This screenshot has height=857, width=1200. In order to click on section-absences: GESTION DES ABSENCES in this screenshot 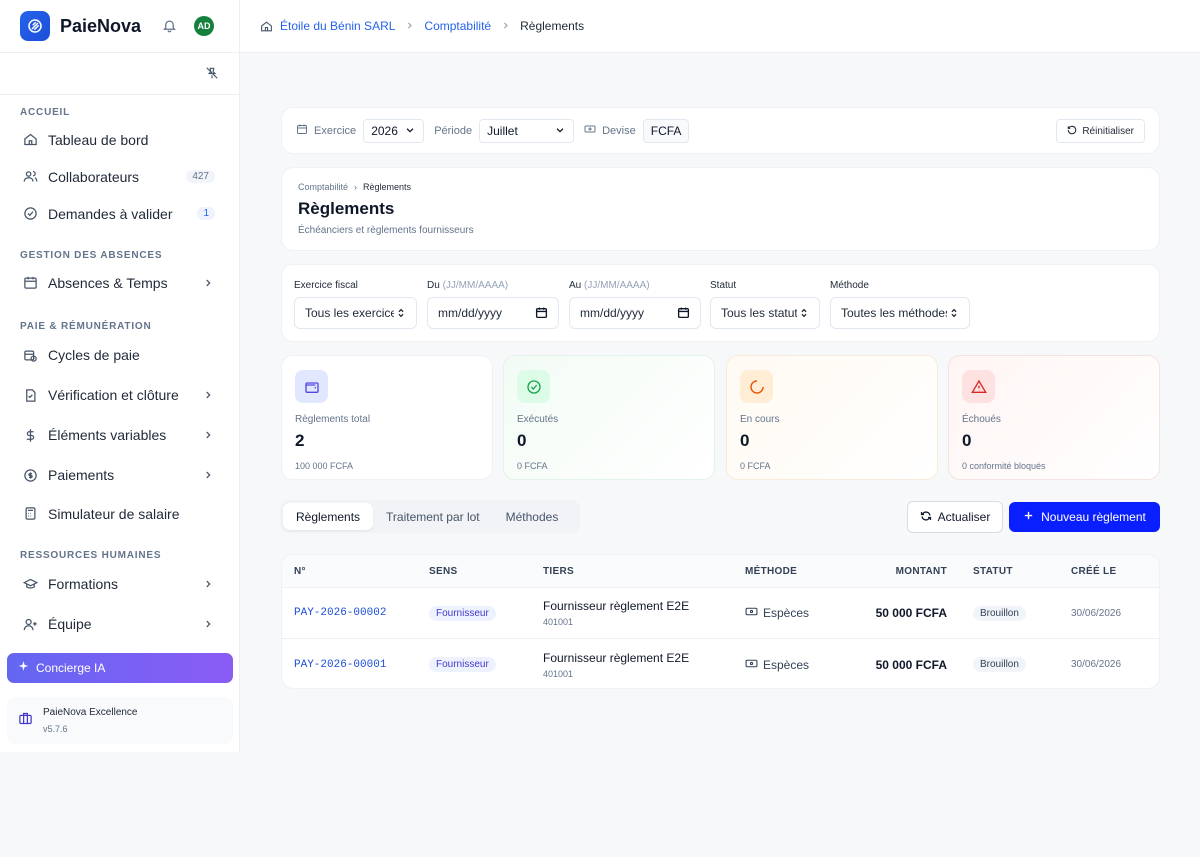, I will do `click(91, 255)`.